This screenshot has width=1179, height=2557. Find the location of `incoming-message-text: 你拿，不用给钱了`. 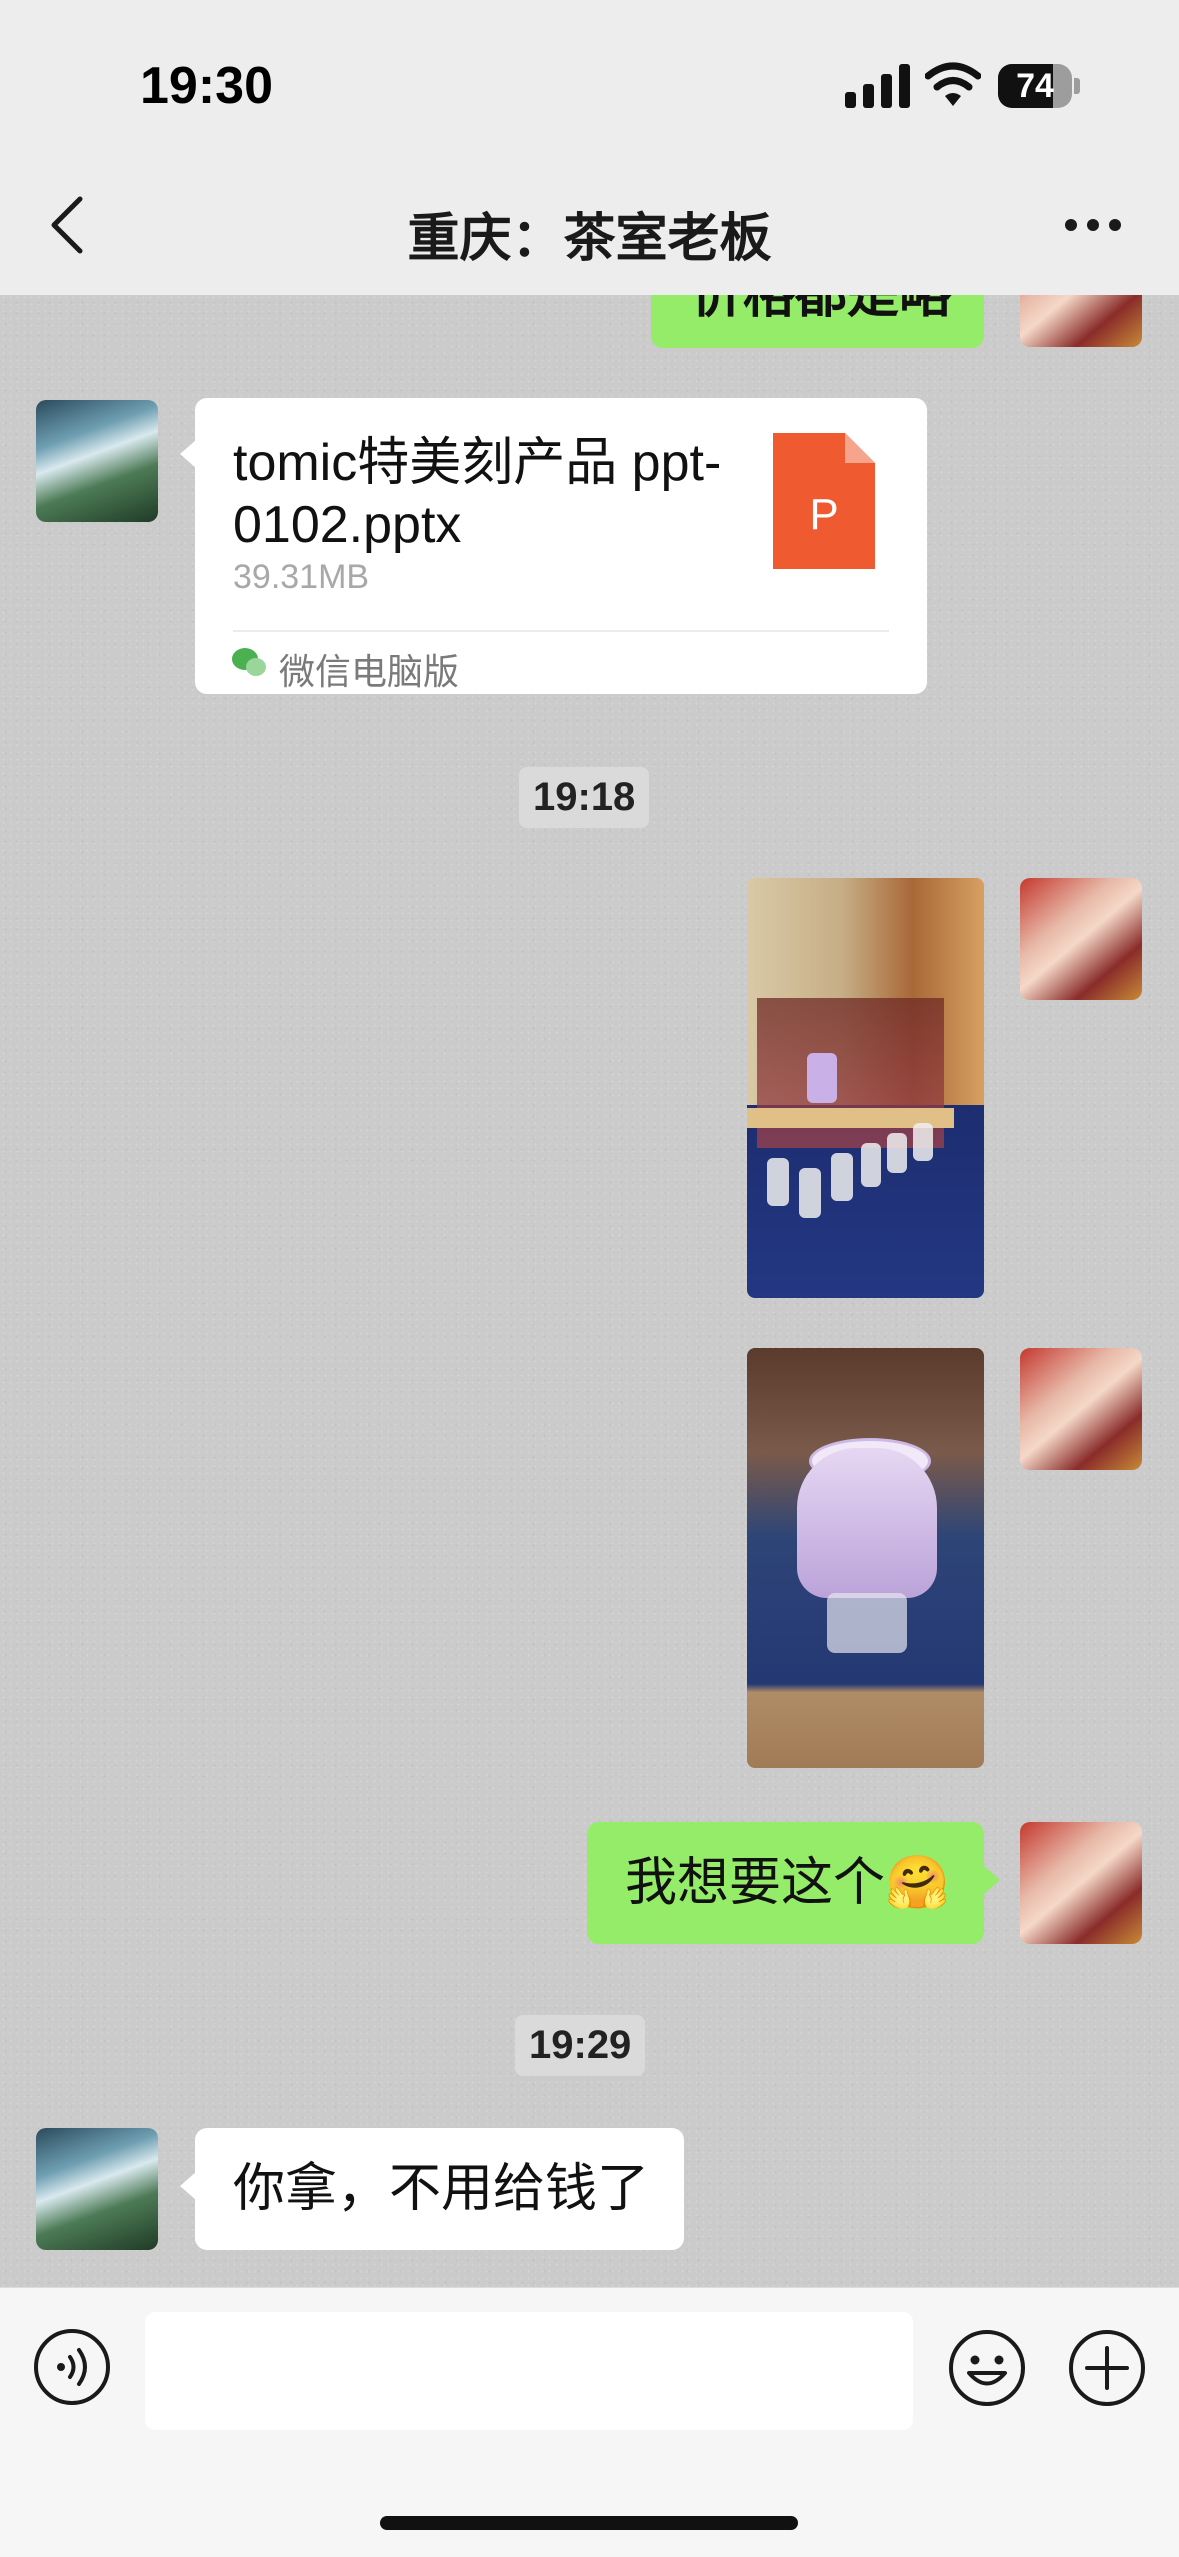

incoming-message-text: 你拿，不用给钱了 is located at coordinates (441, 2189).